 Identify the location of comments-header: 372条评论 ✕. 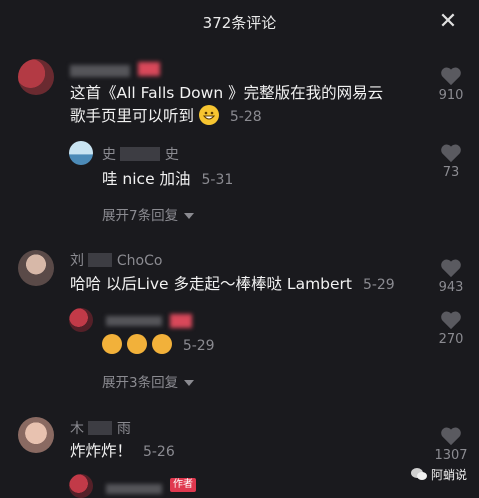
(239, 22).